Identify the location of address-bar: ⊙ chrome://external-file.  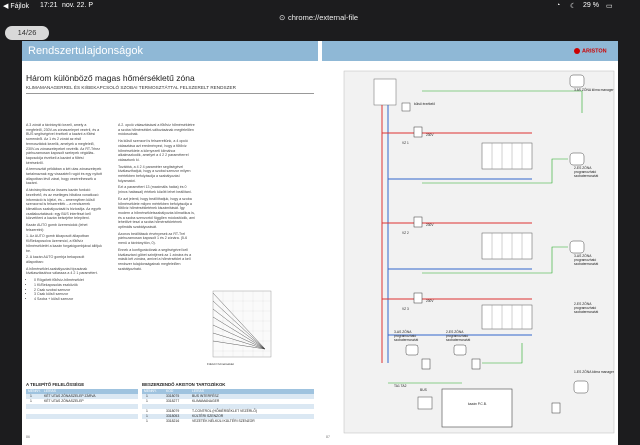
(320, 17).